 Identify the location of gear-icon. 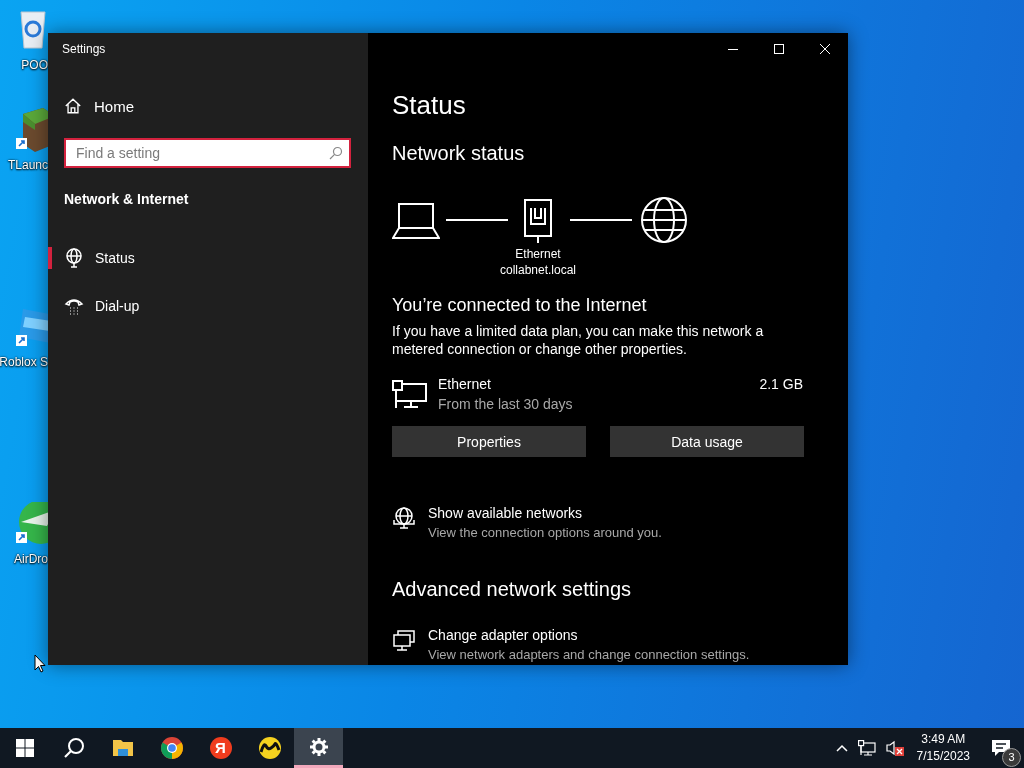
(318, 746).